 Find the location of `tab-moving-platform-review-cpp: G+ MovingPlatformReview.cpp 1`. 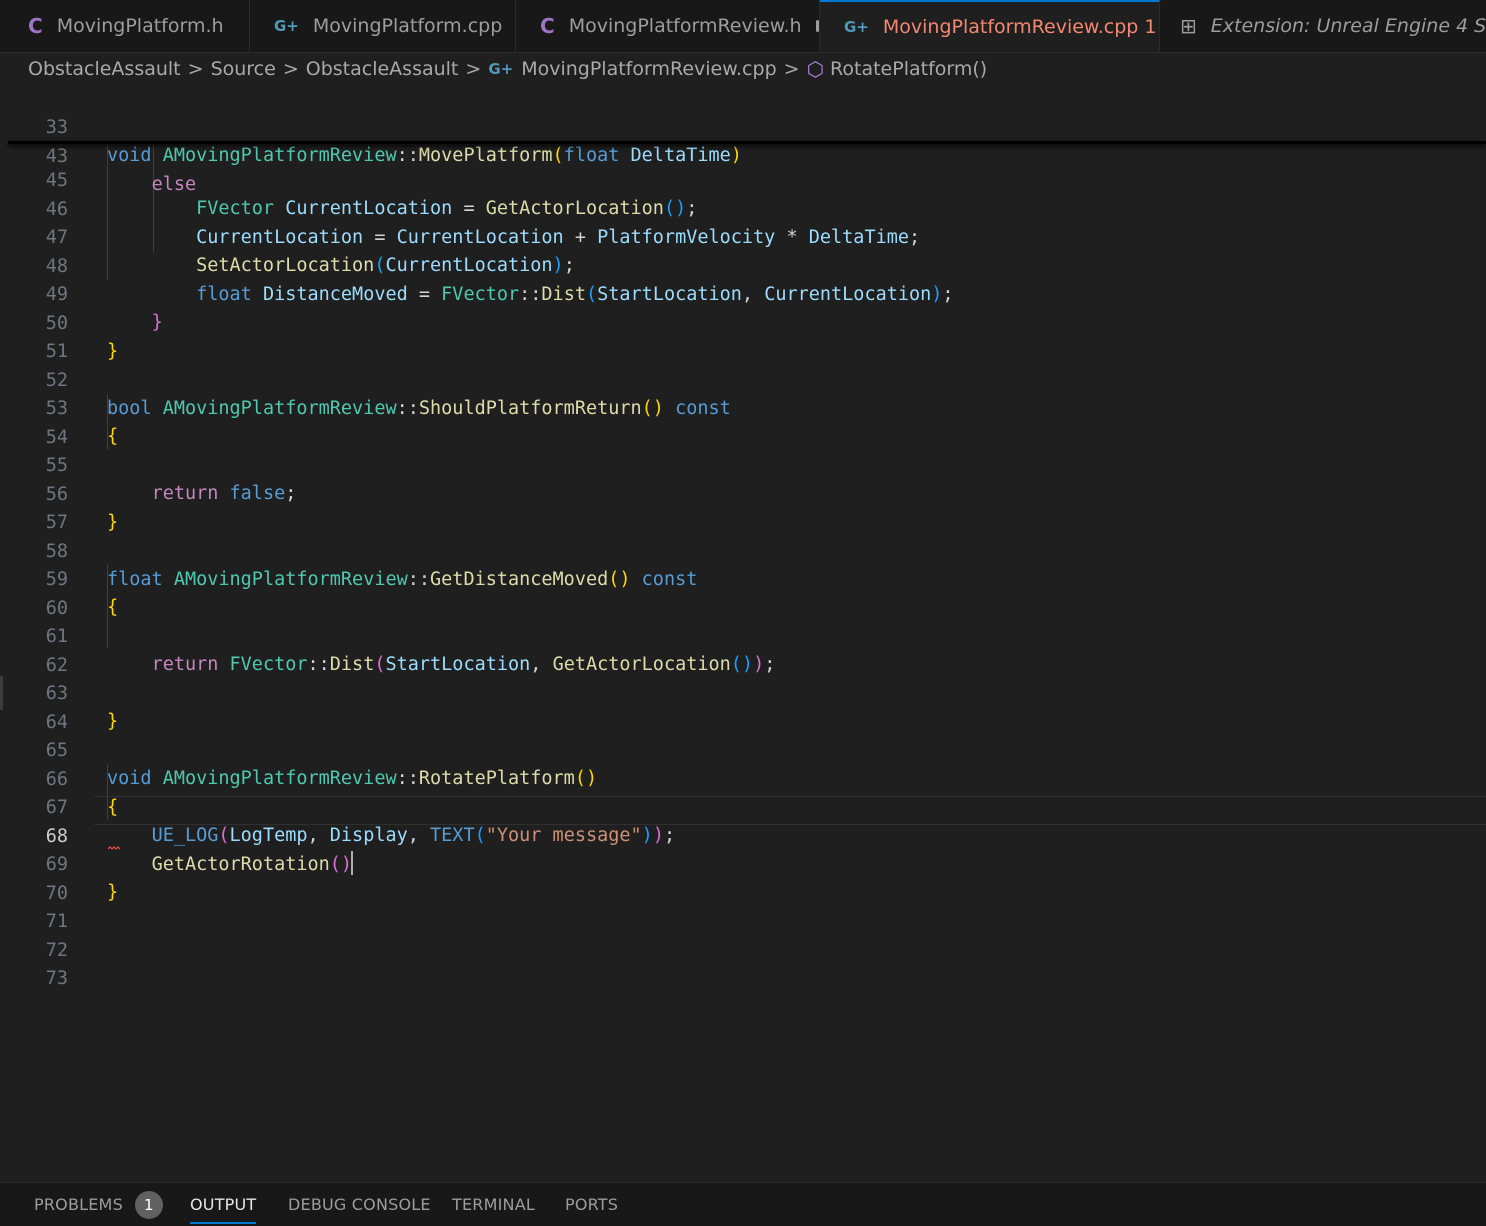

tab-moving-platform-review-cpp: G+ MovingPlatformReview.cpp 1 is located at coordinates (990, 26).